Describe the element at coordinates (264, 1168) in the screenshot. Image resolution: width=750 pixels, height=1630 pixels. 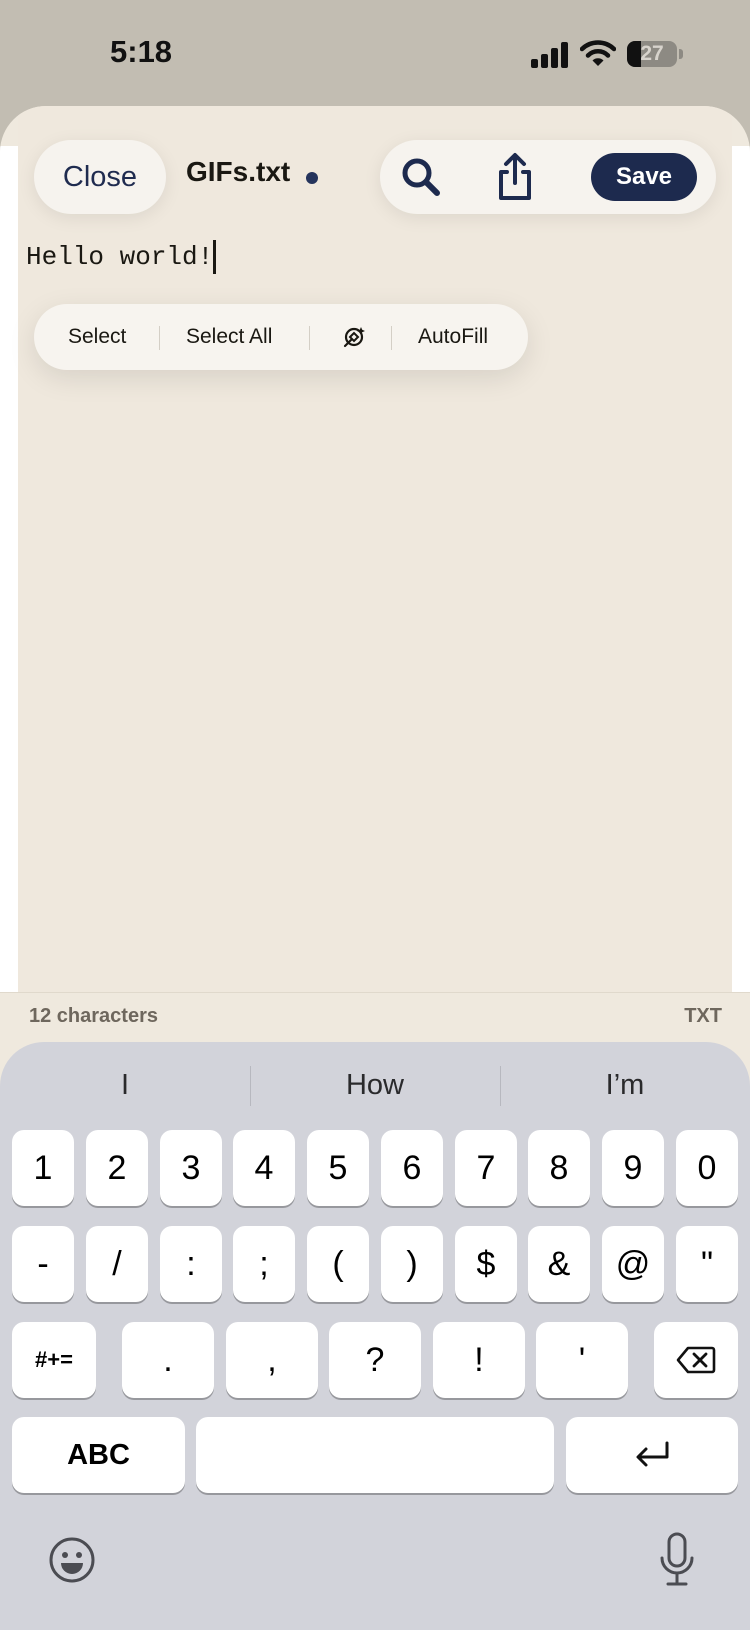
I see `key-4: 4` at that location.